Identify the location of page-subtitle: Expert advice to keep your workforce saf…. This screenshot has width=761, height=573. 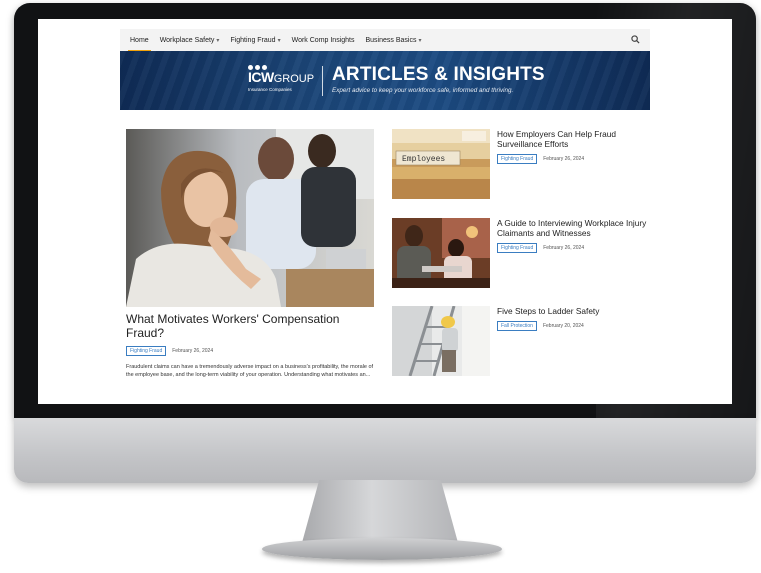
(423, 90).